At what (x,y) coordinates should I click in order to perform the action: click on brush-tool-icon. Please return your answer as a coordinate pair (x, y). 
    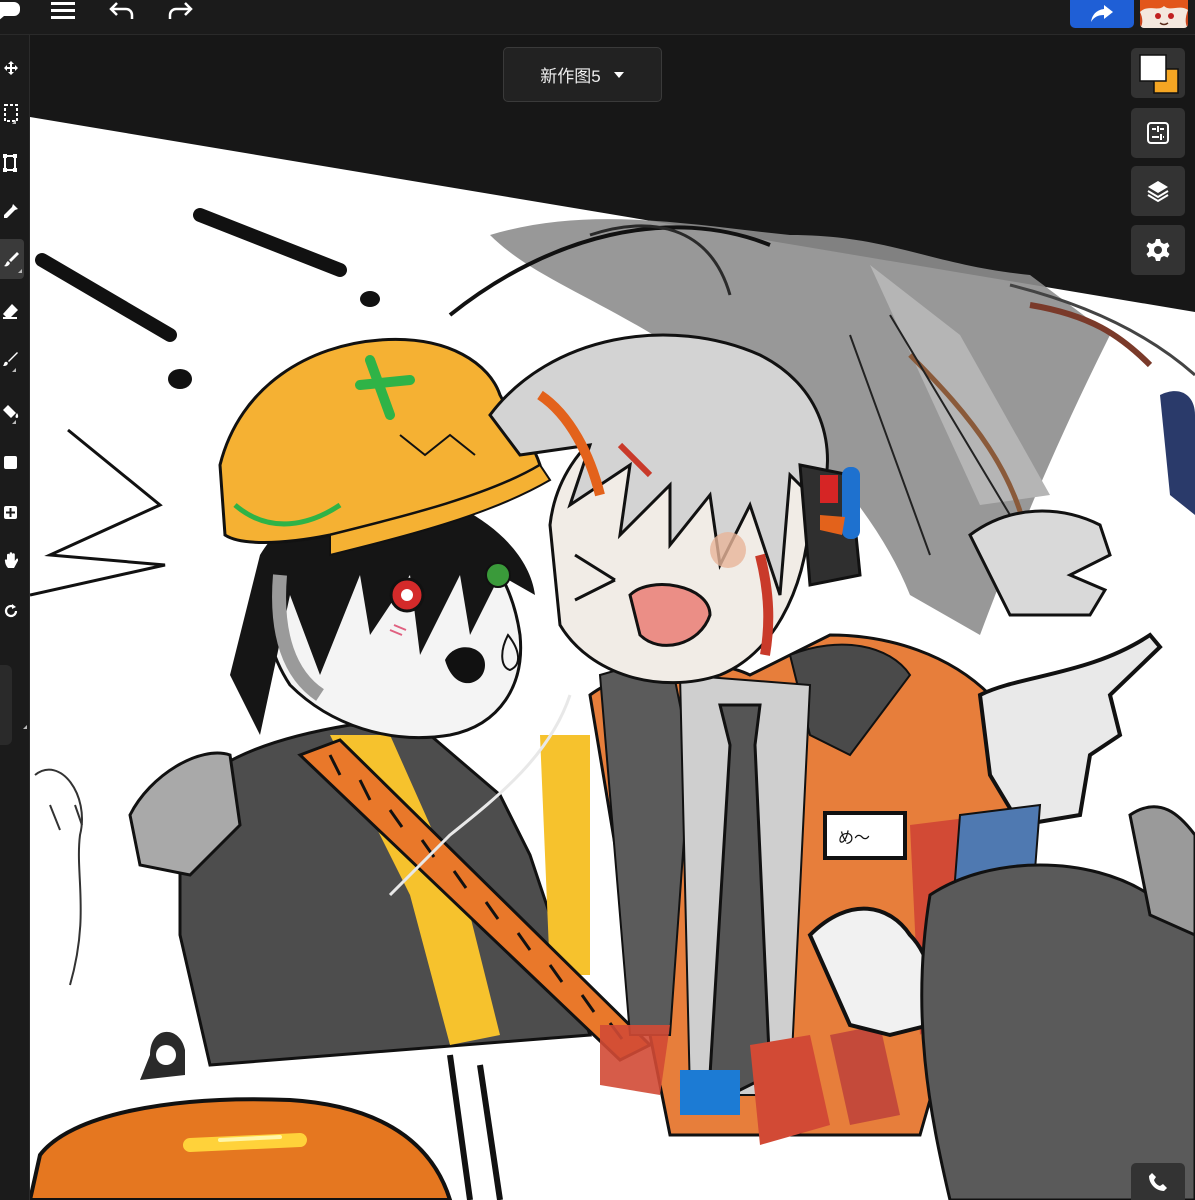
    Looking at the image, I should click on (12, 259).